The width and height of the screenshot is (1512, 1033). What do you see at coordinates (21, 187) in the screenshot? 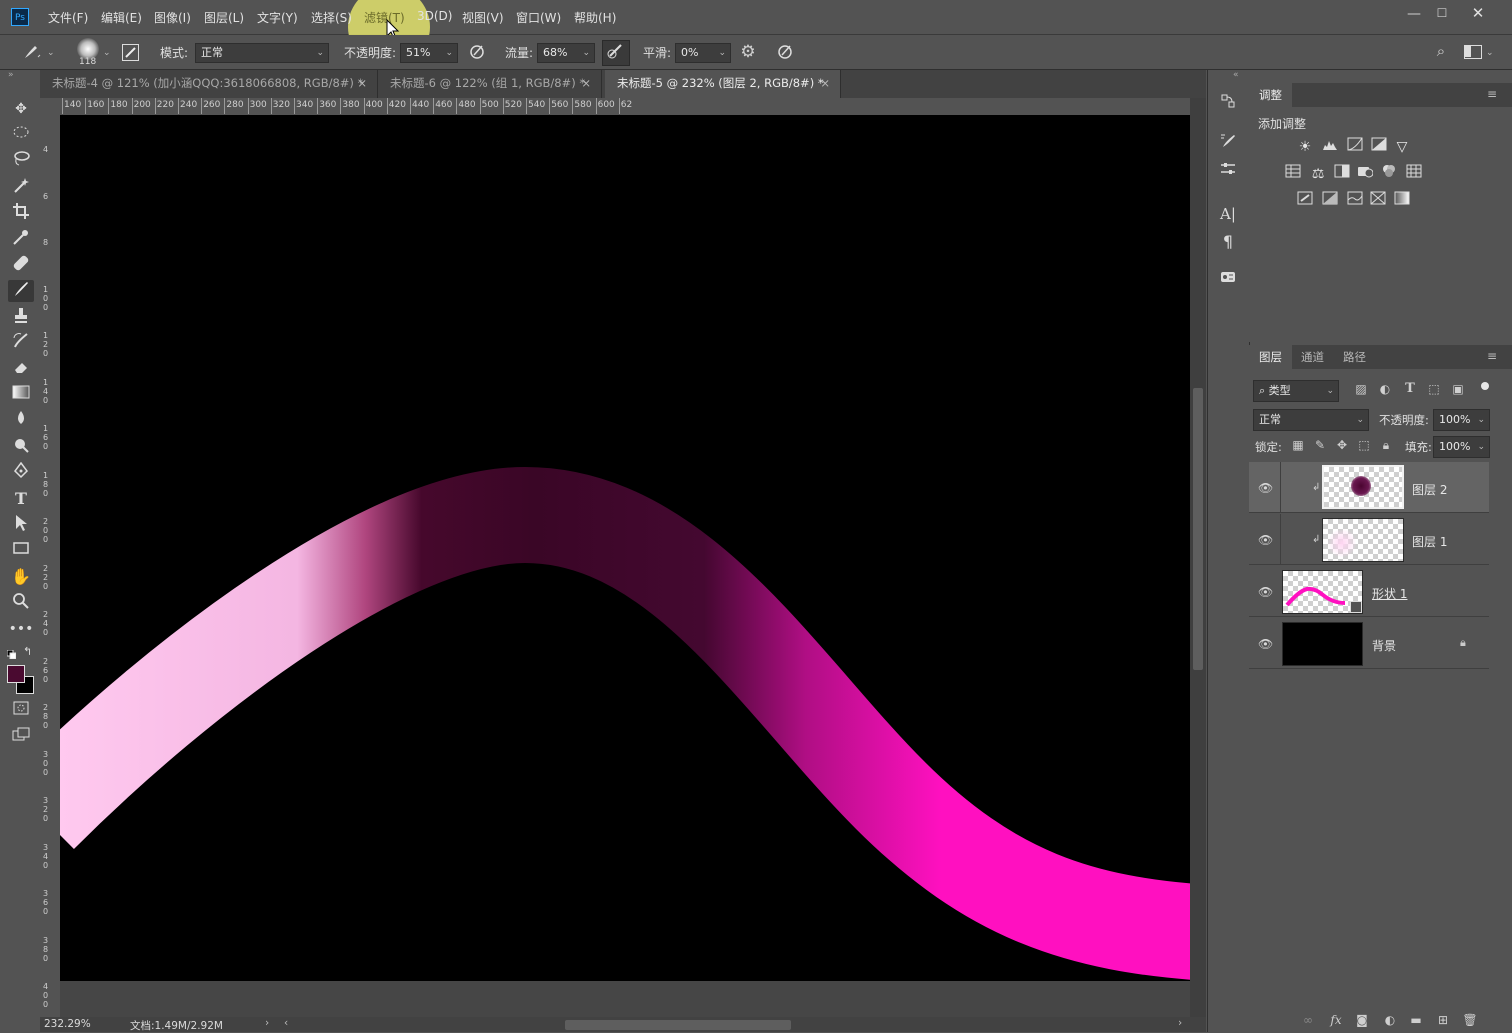
I see `magic-wand-tool-icon` at bounding box center [21, 187].